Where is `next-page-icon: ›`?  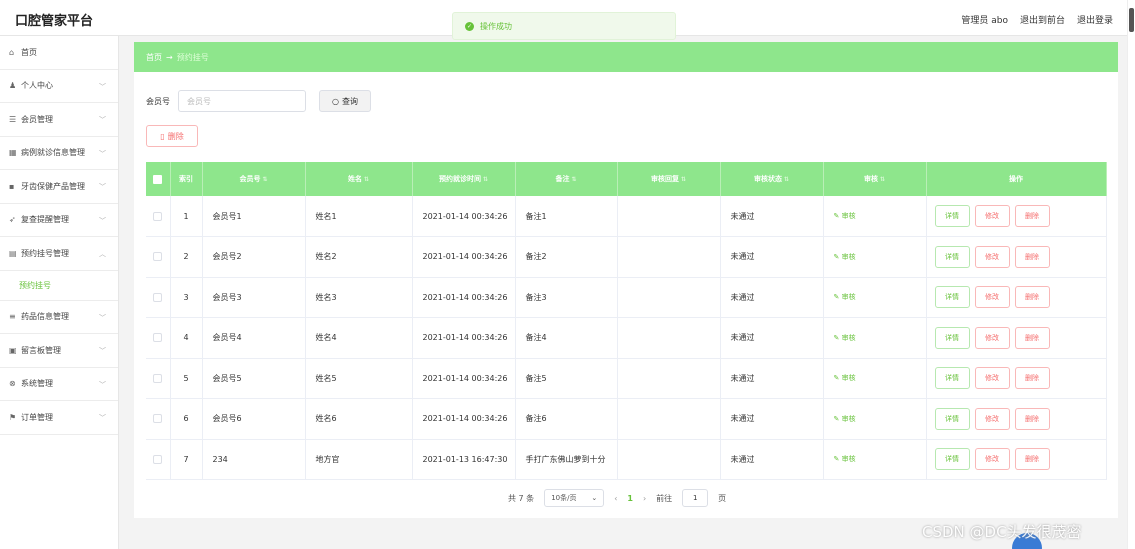 next-page-icon: › is located at coordinates (644, 498).